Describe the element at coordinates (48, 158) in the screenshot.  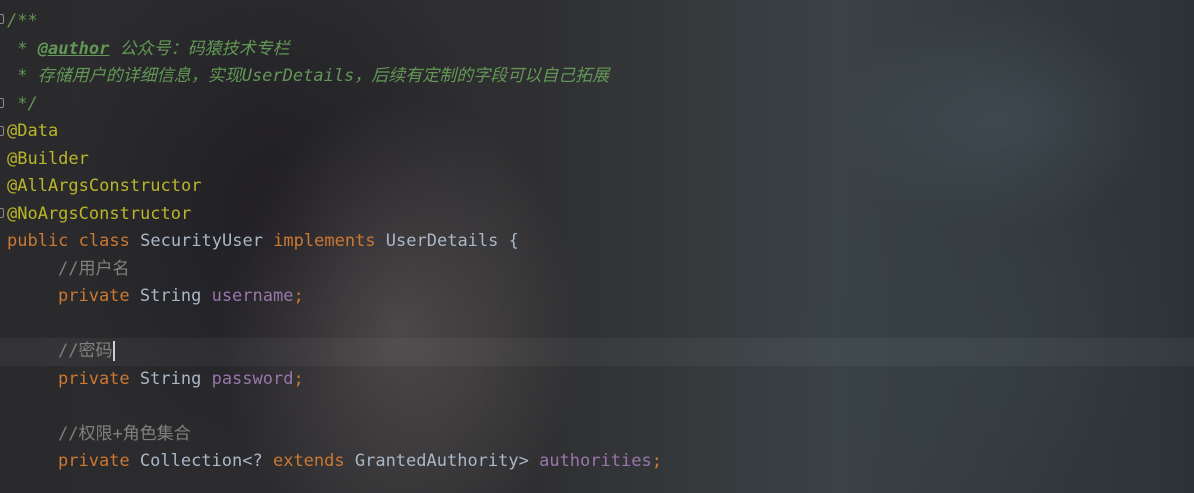
I see `annotation-builder: @Builder` at that location.